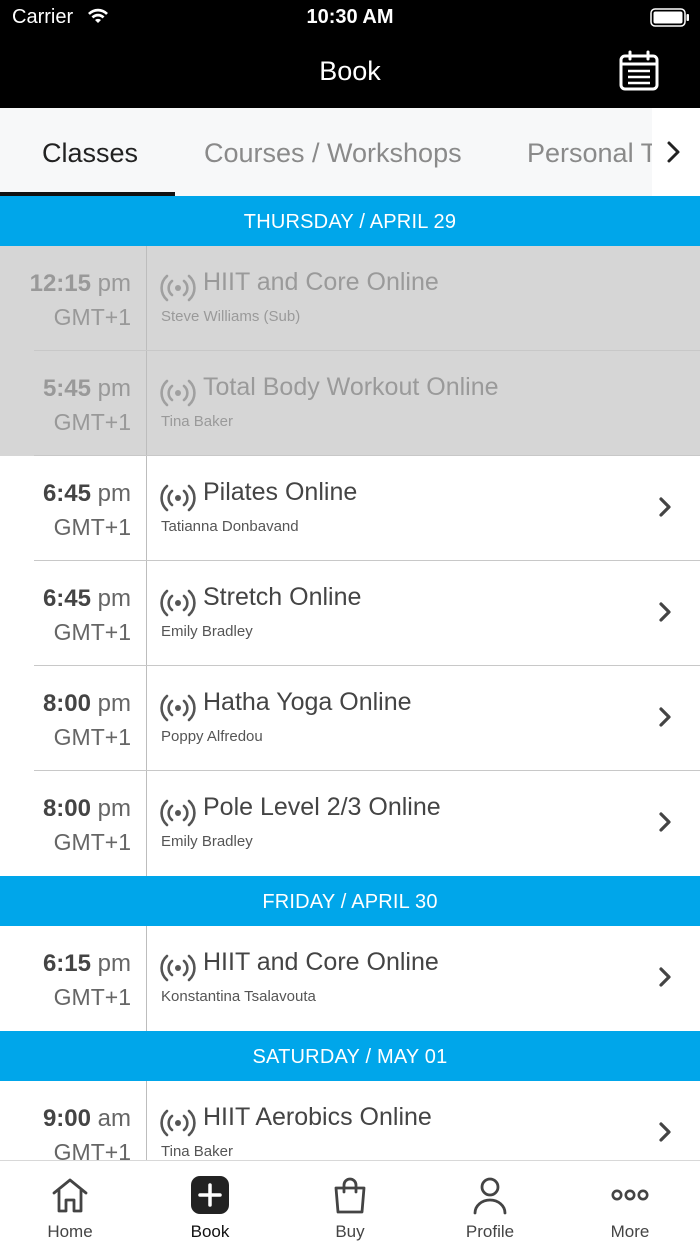 Image resolution: width=700 pixels, height=1244 pixels. Describe the element at coordinates (317, 1117) in the screenshot. I see `class-name: HIIT Aerobics Online` at that location.